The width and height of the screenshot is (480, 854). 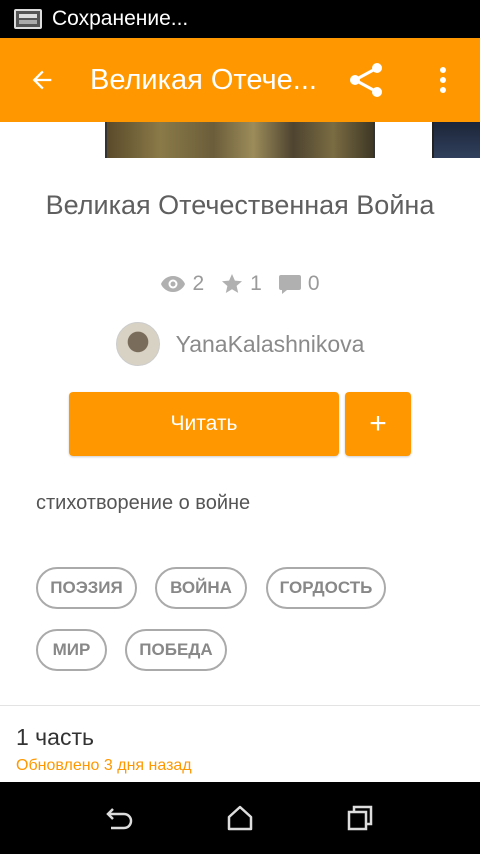 What do you see at coordinates (378, 424) in the screenshot?
I see `add-to-library-button: +` at bounding box center [378, 424].